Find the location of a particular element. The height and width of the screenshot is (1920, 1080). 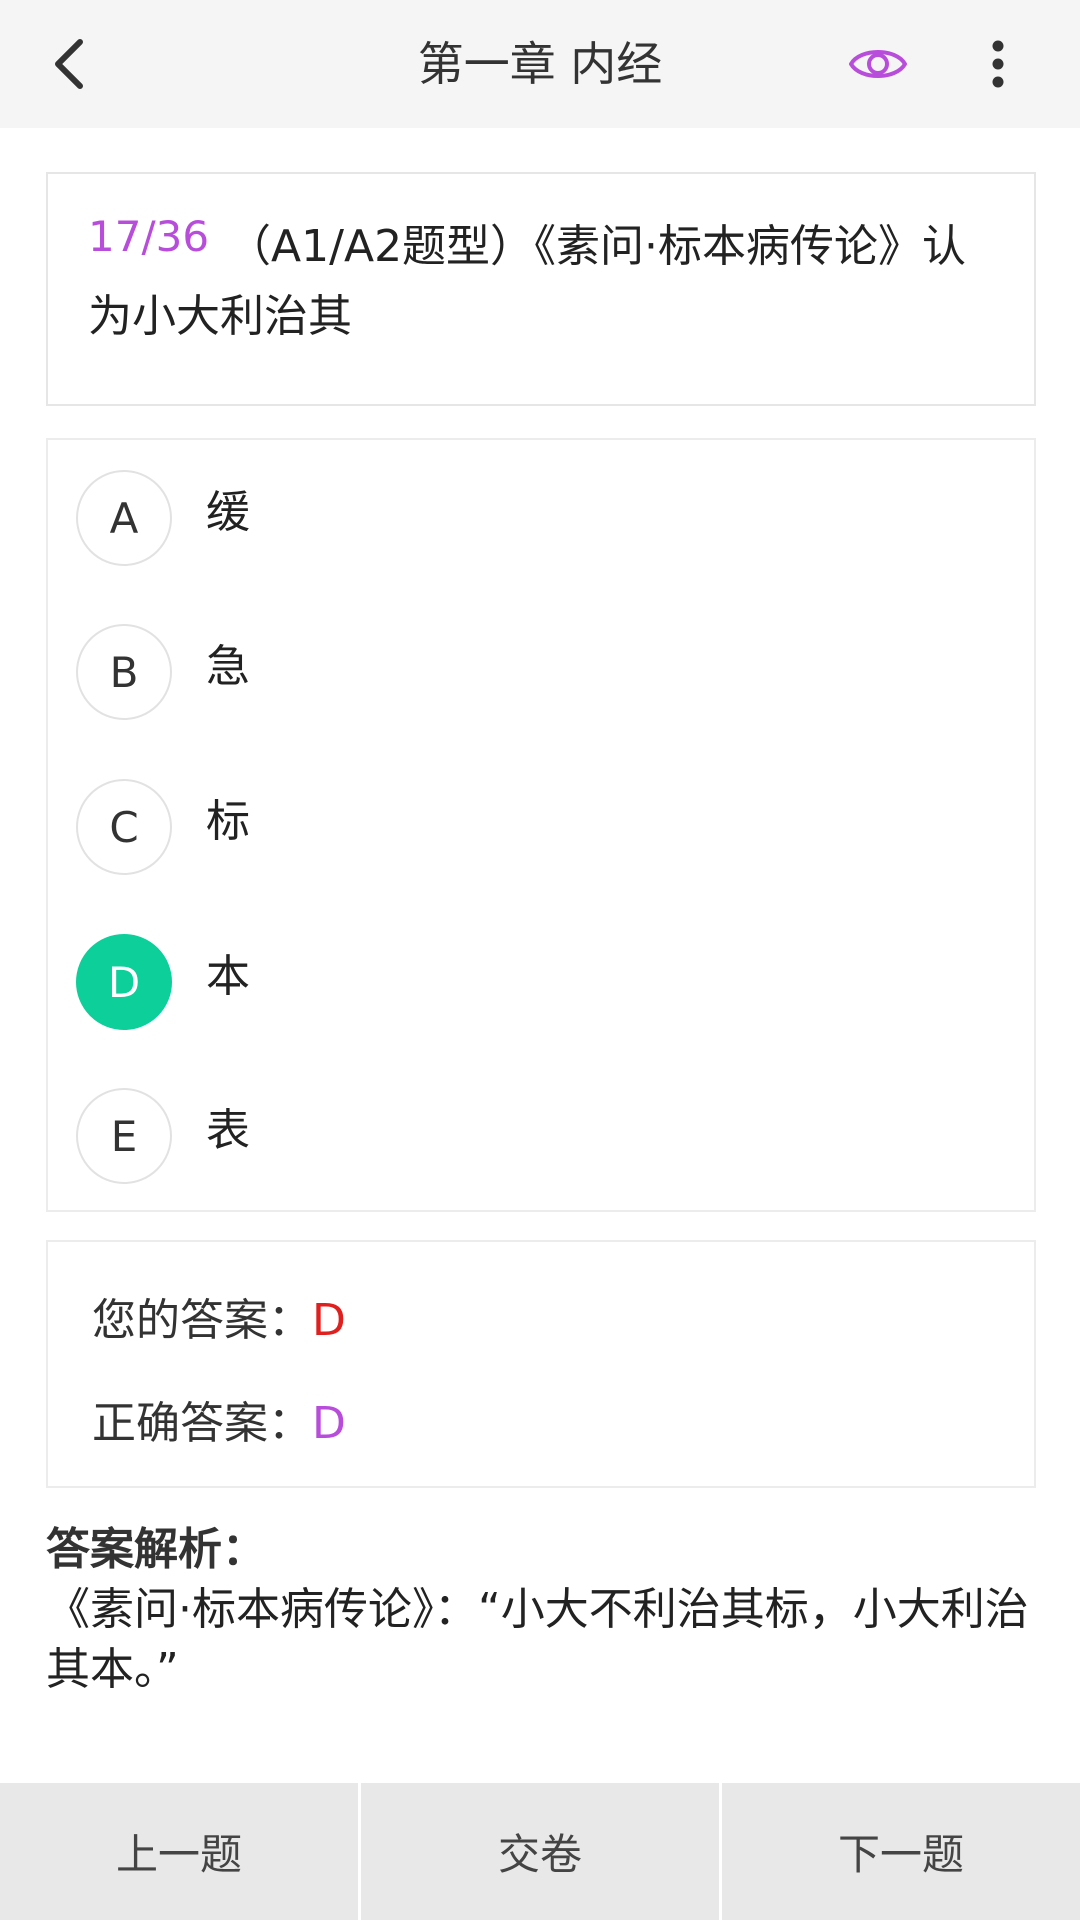

back-button is located at coordinates (70, 64).